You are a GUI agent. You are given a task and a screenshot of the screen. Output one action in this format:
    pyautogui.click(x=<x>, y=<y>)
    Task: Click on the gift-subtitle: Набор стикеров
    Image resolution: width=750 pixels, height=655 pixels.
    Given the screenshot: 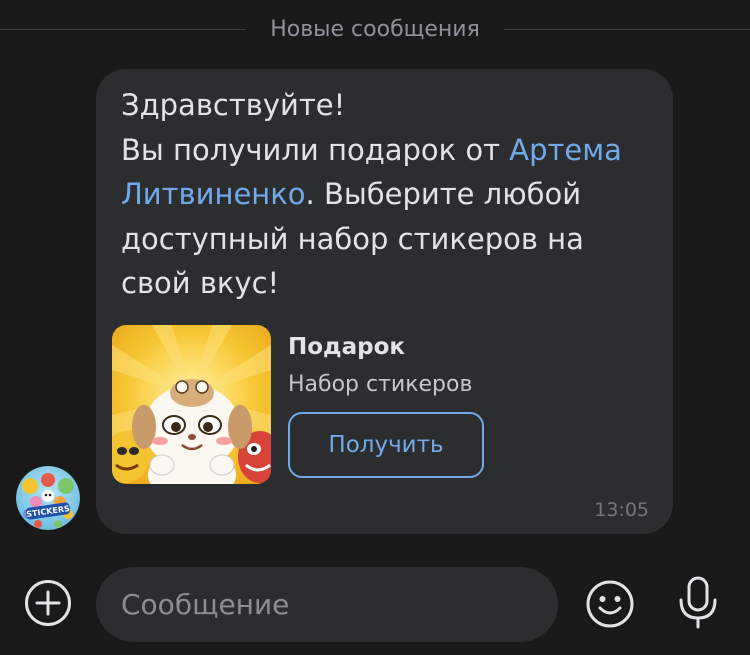 What is the action you would take?
    pyautogui.click(x=380, y=384)
    